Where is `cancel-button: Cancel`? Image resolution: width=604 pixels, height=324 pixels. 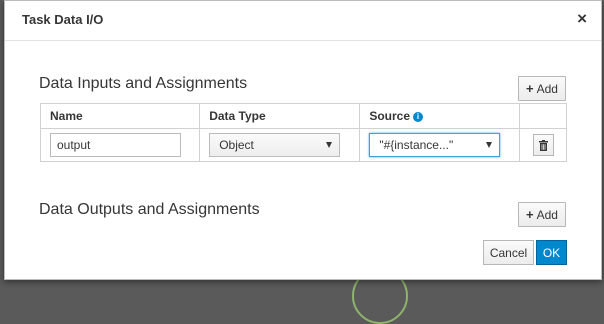
cancel-button: Cancel is located at coordinates (508, 252).